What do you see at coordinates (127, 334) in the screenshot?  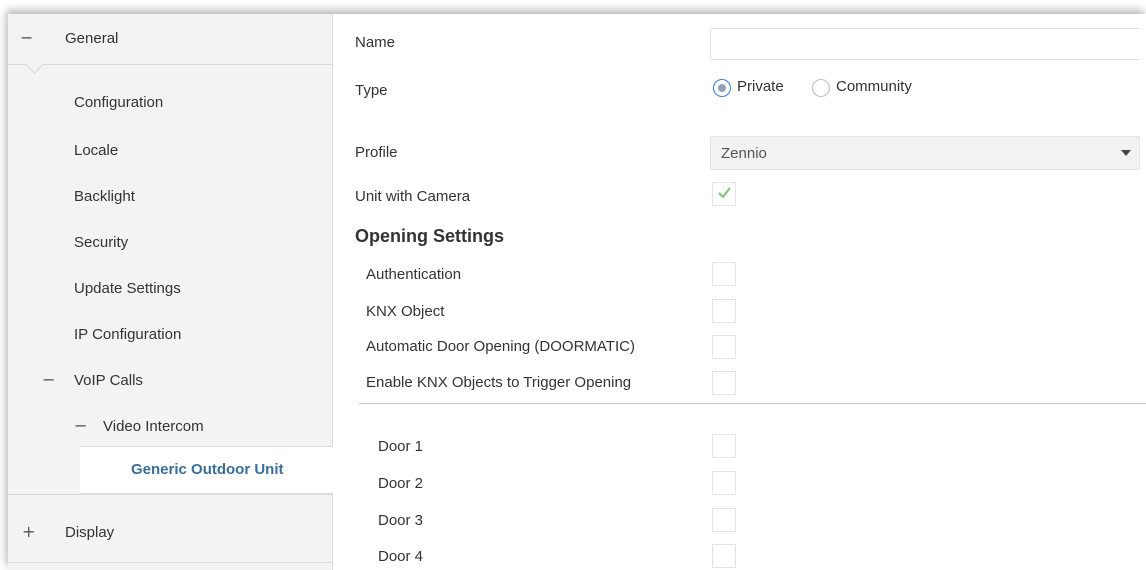 I see `sidebar-item-ip-configuration: IP Configuration` at bounding box center [127, 334].